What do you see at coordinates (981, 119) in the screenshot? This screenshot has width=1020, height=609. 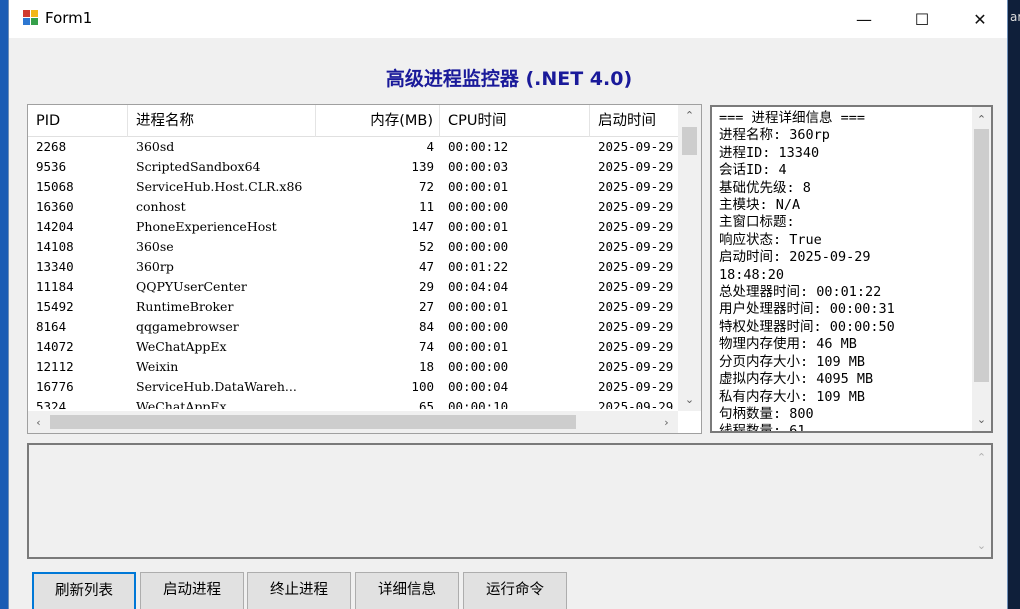 I see `detail-scroll-up-icon: ⌃` at bounding box center [981, 119].